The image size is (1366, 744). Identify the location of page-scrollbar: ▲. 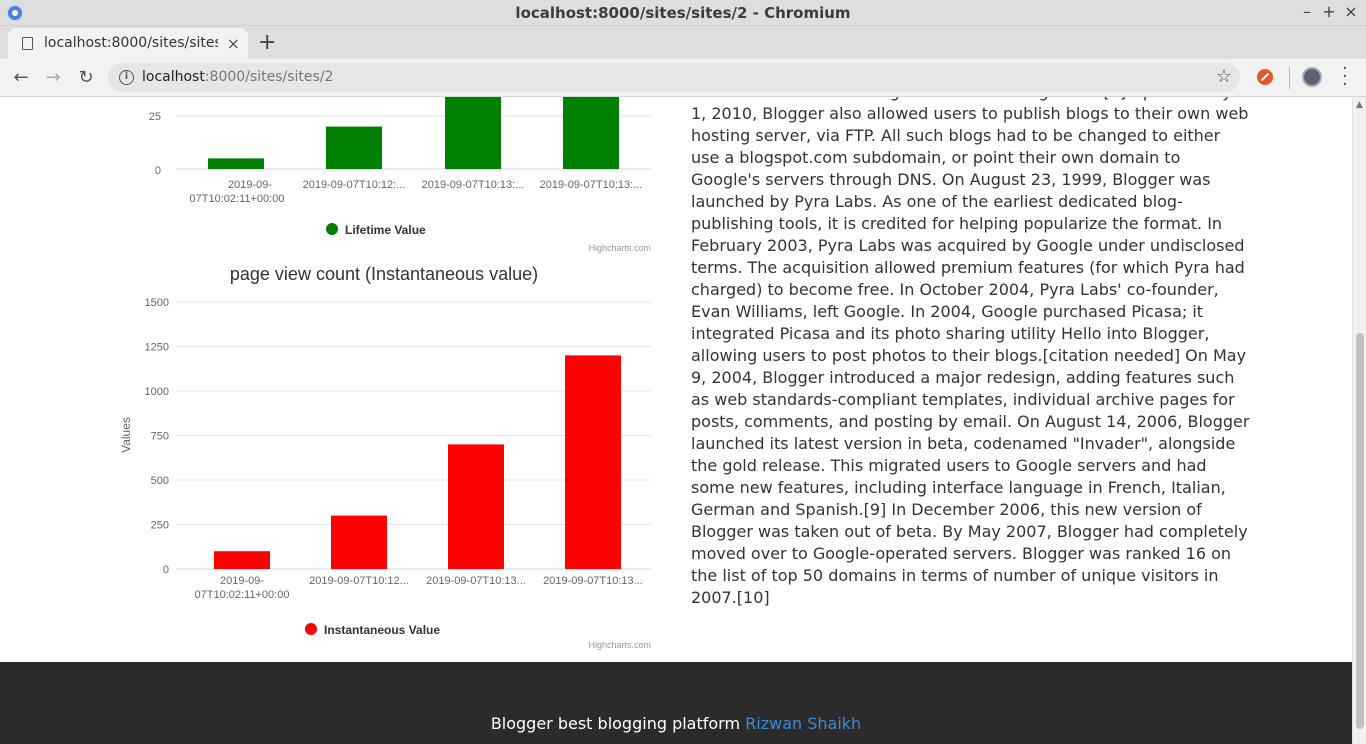
(1359, 420).